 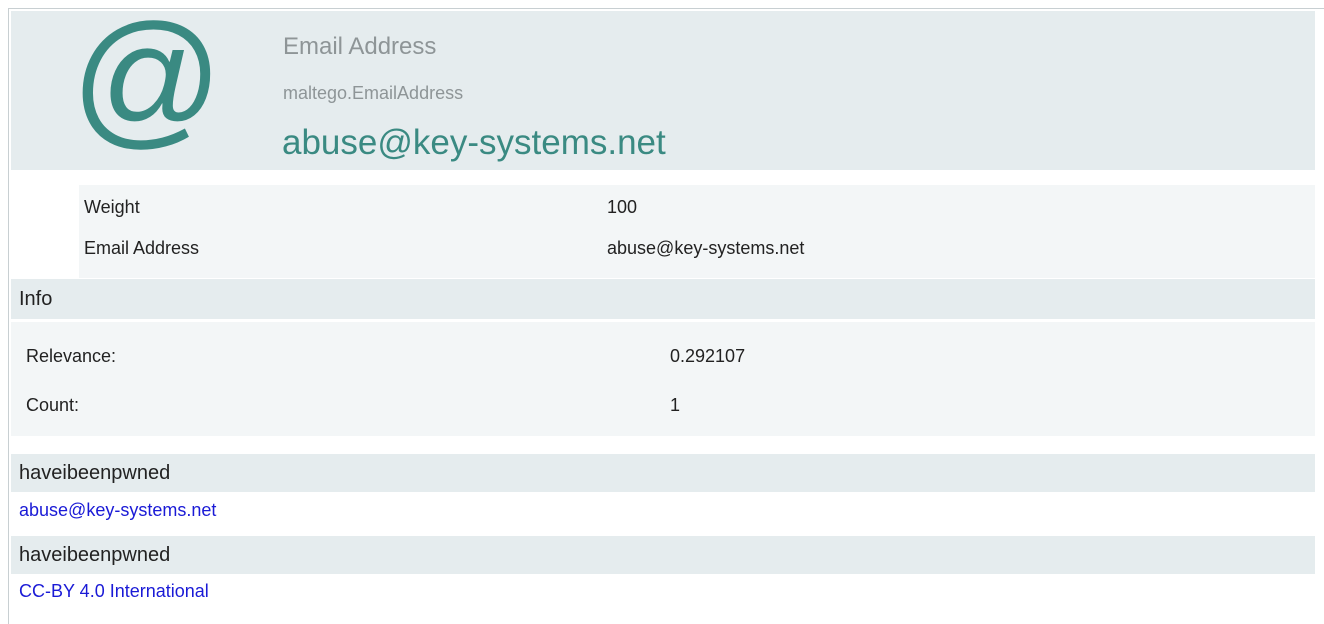 I want to click on info-value: 1, so click(x=675, y=405).